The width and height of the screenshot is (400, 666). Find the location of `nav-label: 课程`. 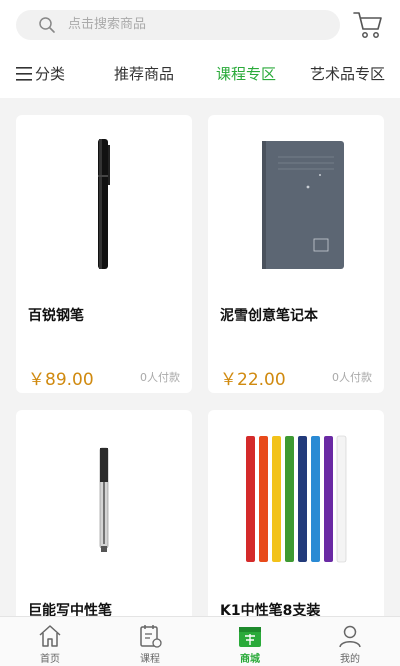

nav-label: 课程 is located at coordinates (150, 659).